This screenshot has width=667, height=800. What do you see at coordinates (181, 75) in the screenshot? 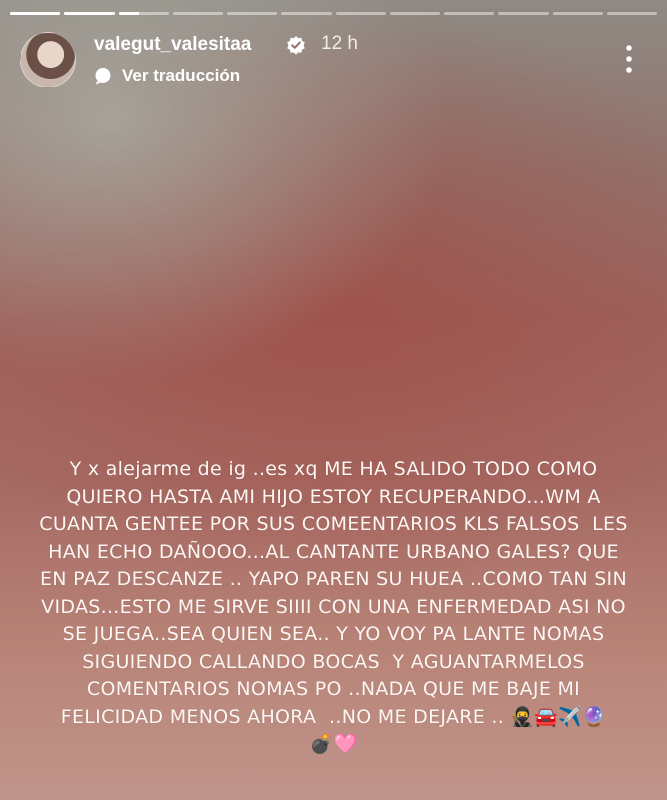
I see `translate-label: Ver traducción` at bounding box center [181, 75].